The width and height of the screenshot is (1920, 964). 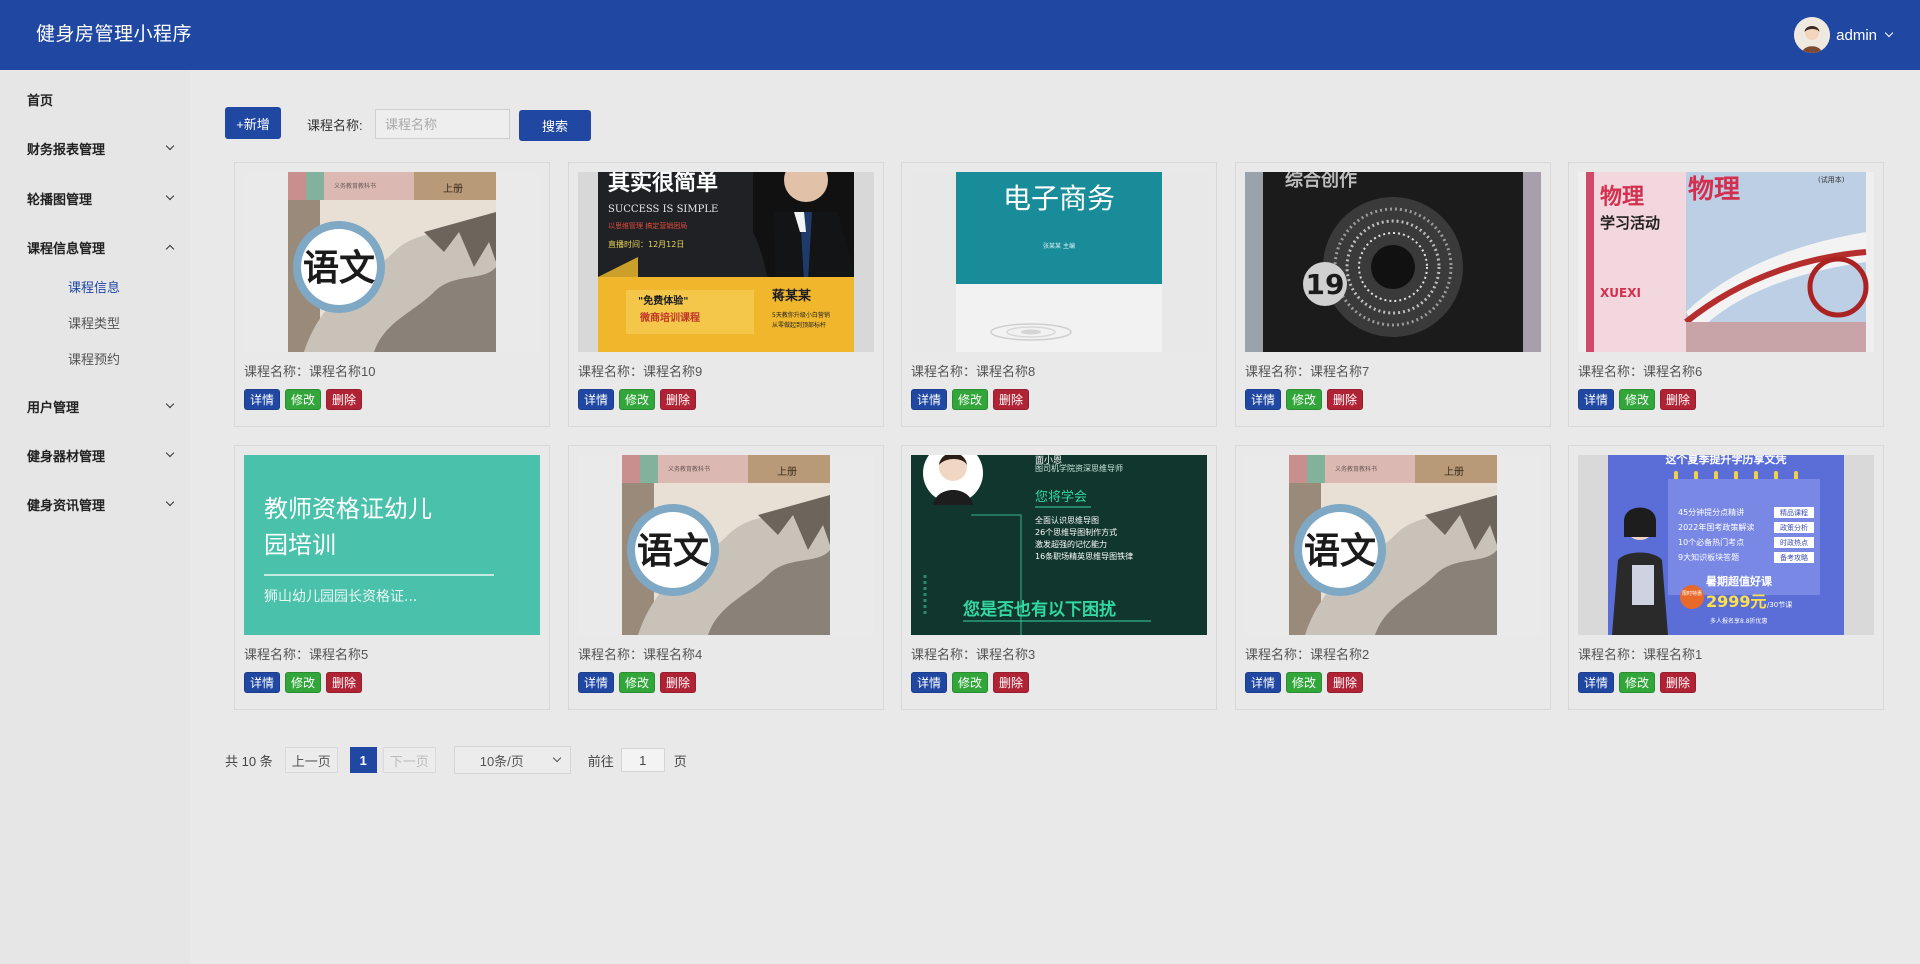 I want to click on sidebar-item-equipment: 健身器材管理, so click(x=101, y=455).